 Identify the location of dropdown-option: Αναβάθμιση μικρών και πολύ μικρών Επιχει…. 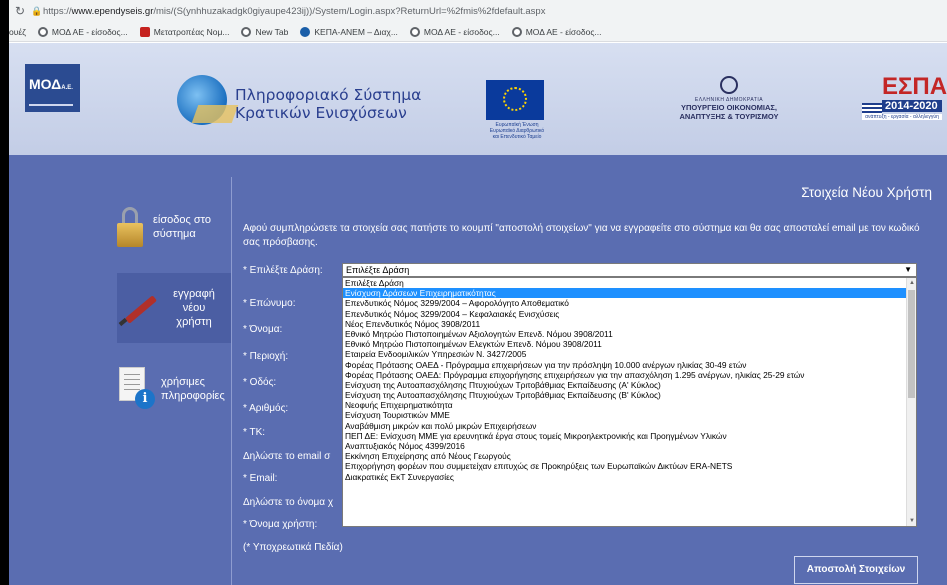
(625, 426).